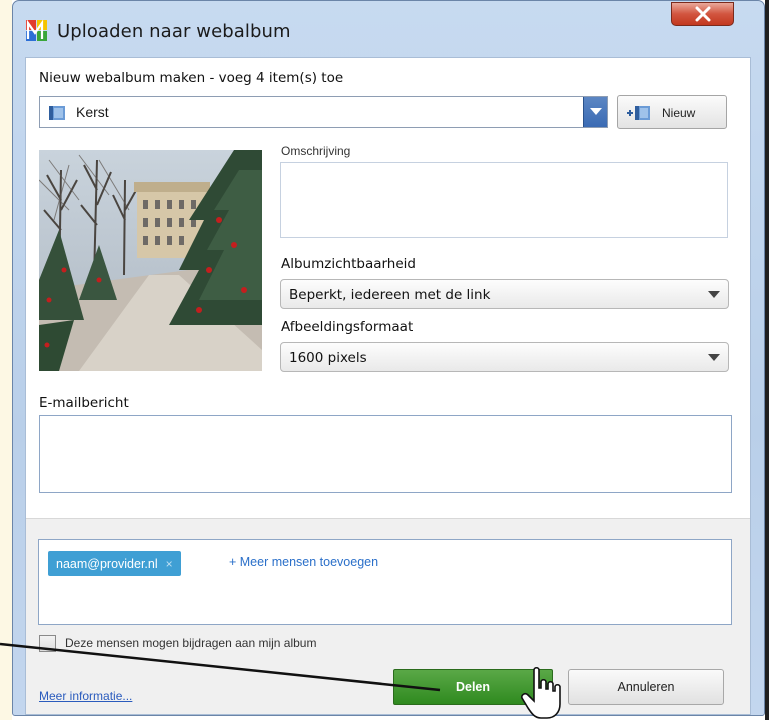  Describe the element at coordinates (679, 113) in the screenshot. I see `new-album-label: Nieuw` at that location.